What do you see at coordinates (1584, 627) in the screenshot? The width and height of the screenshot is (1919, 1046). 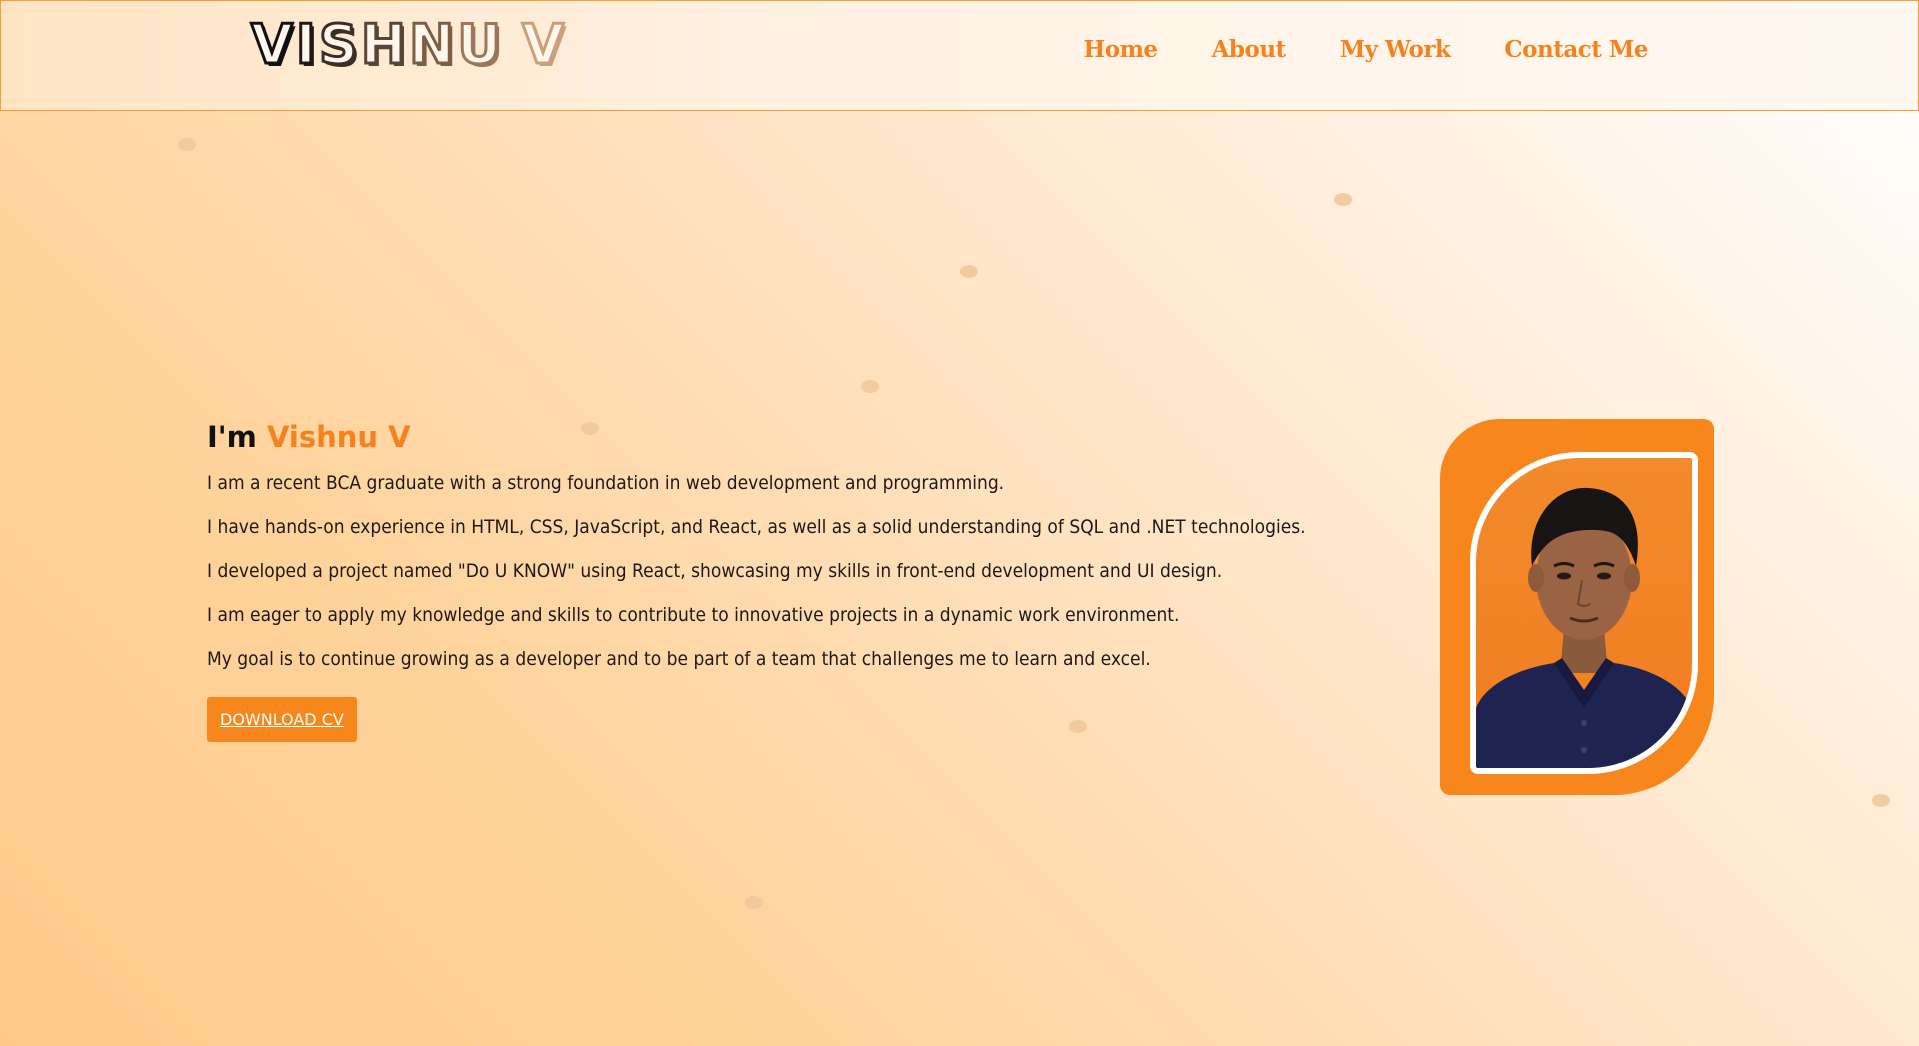 I see `portrait-illustration` at bounding box center [1584, 627].